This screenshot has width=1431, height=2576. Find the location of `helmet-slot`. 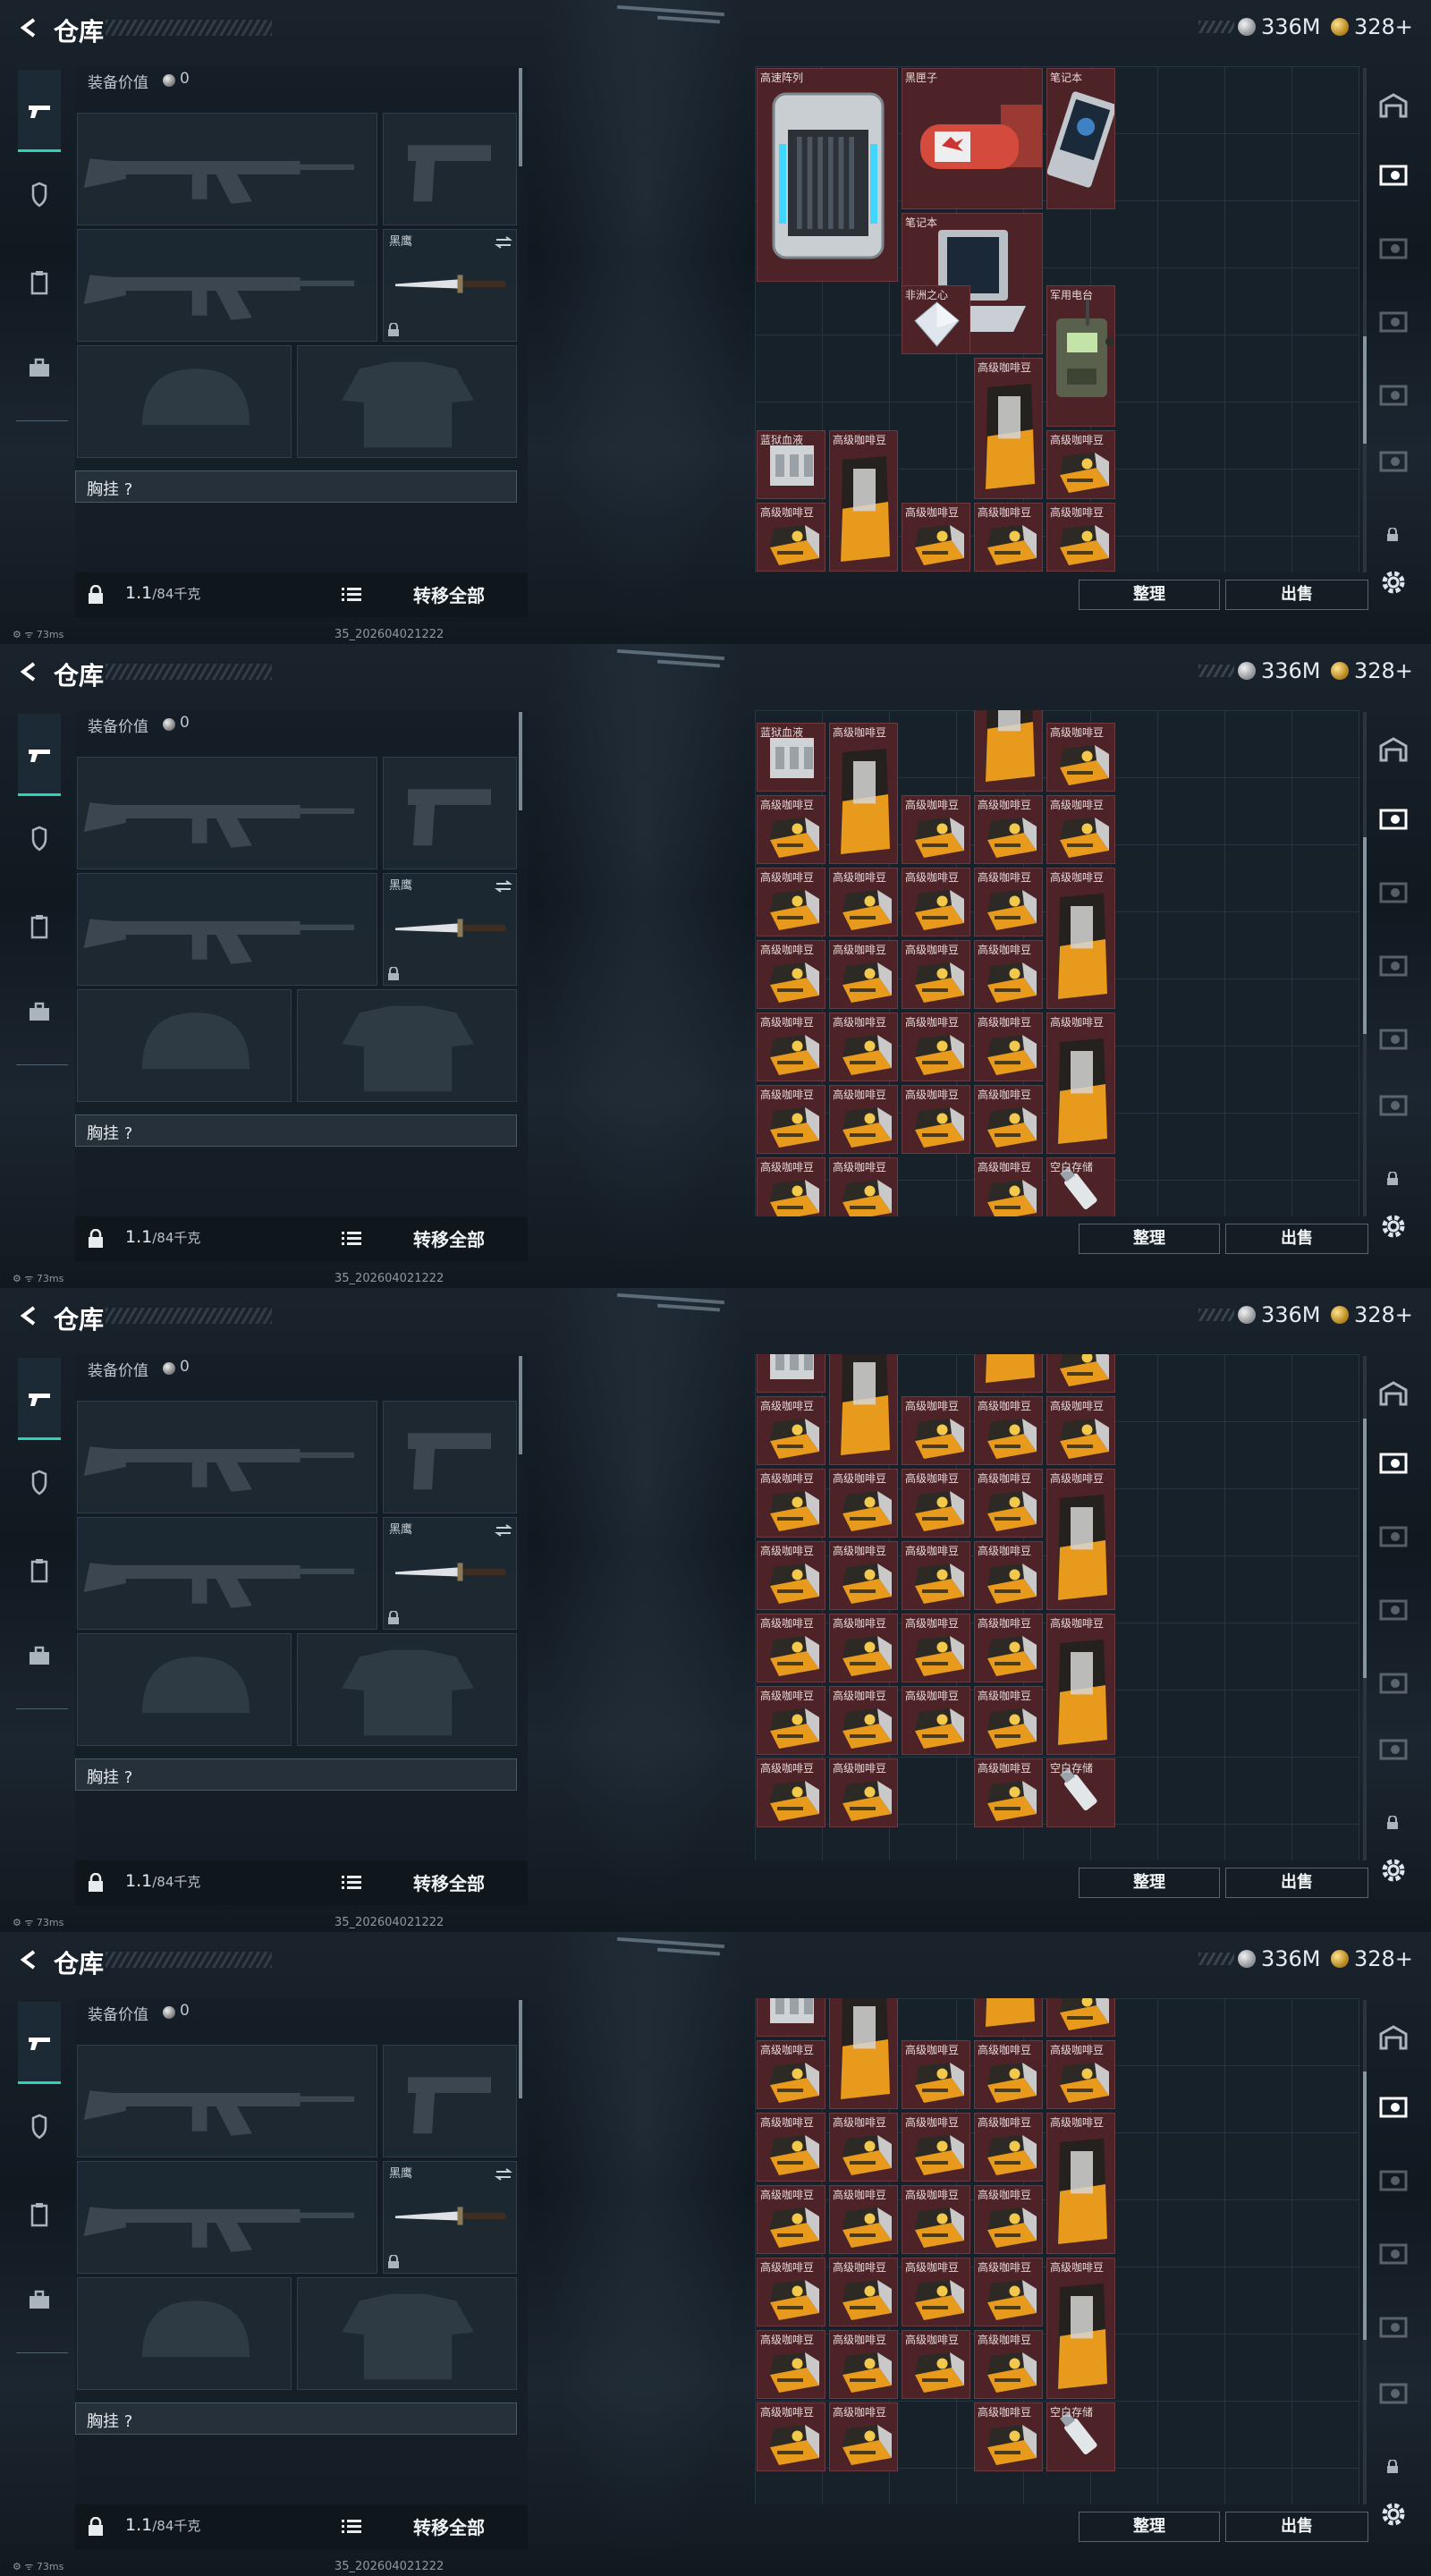

helmet-slot is located at coordinates (184, 1689).